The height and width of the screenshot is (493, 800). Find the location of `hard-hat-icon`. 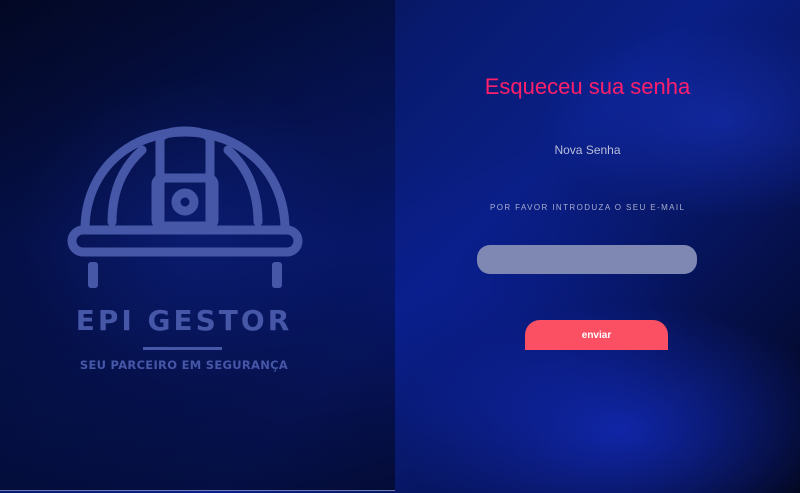

hard-hat-icon is located at coordinates (185, 207).